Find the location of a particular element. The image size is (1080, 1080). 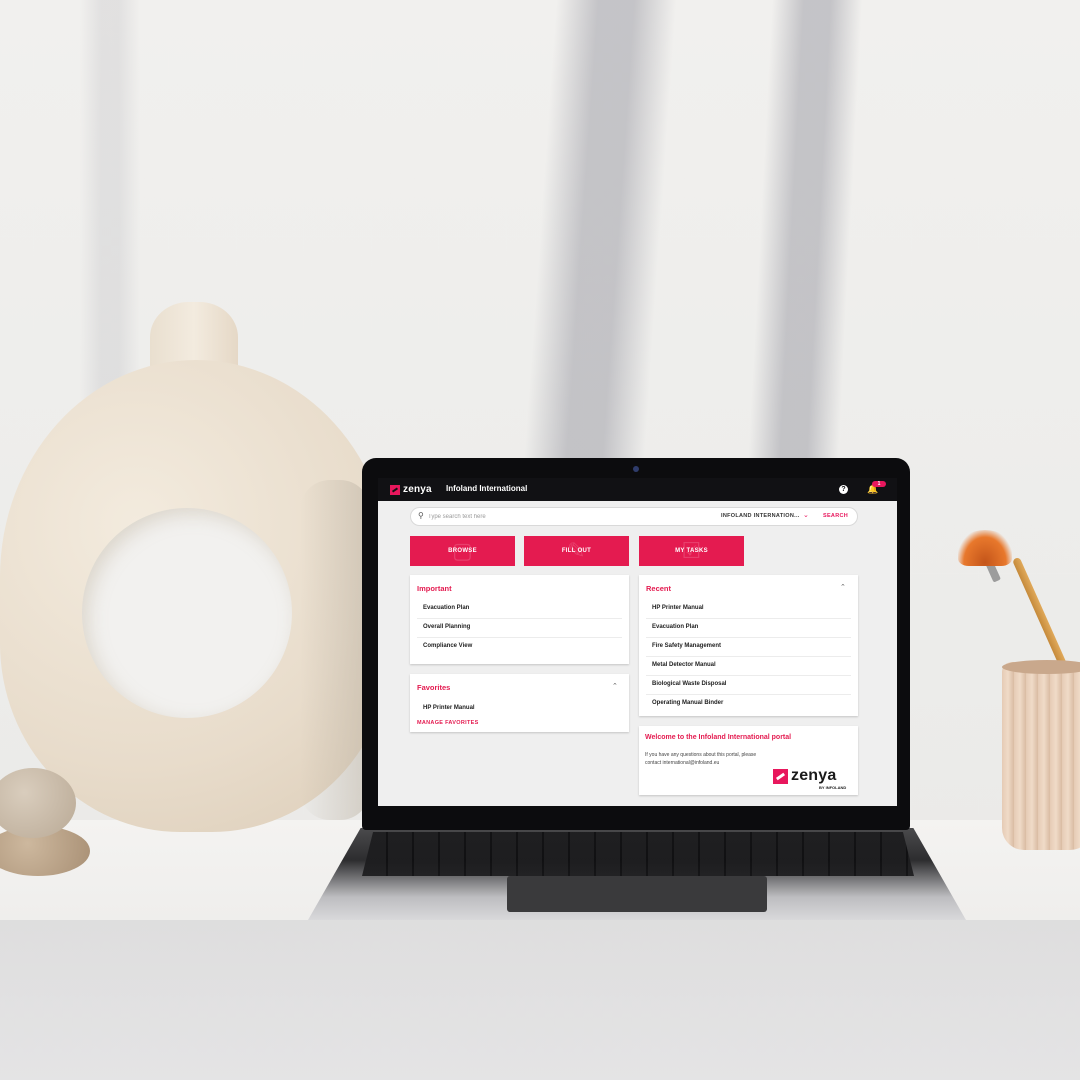

browse-button: ▢ BROWSE is located at coordinates (462, 551).